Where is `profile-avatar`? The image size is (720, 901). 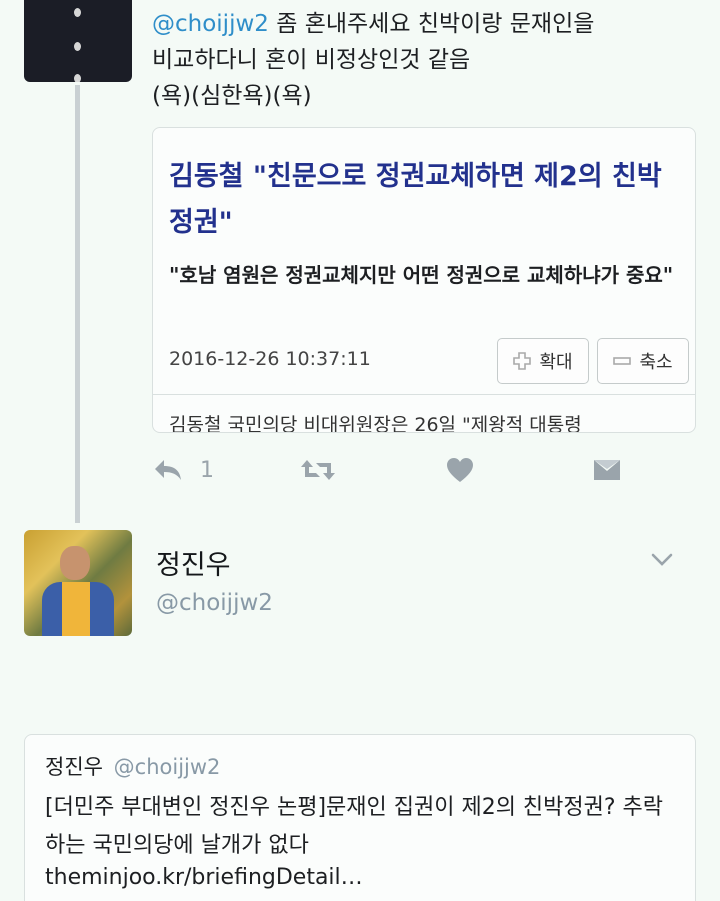 profile-avatar is located at coordinates (78, 583).